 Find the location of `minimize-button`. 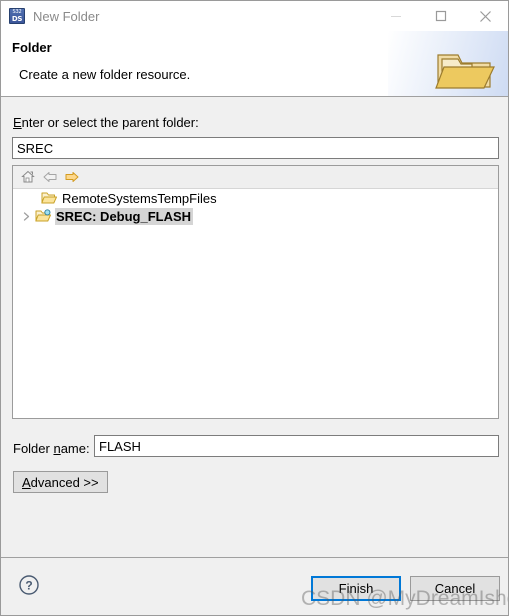

minimize-button is located at coordinates (395, 16).